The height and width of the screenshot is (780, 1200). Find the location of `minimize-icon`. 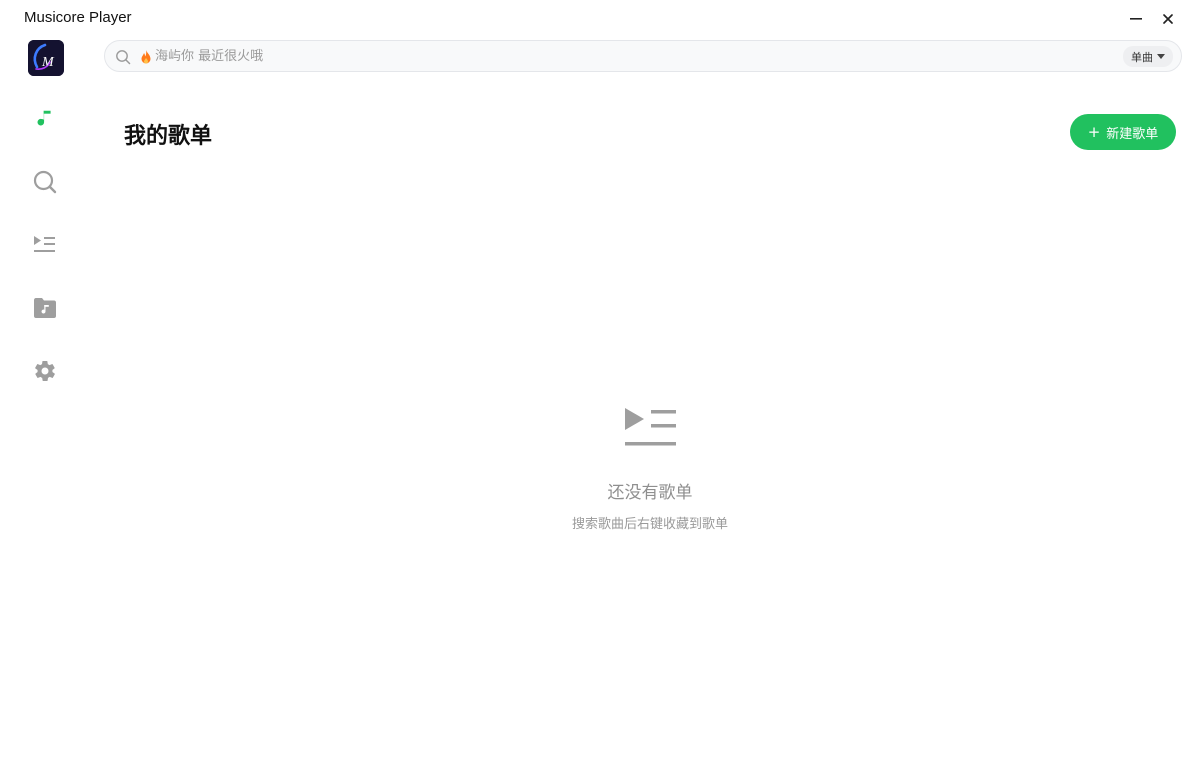

minimize-icon is located at coordinates (1136, 19).